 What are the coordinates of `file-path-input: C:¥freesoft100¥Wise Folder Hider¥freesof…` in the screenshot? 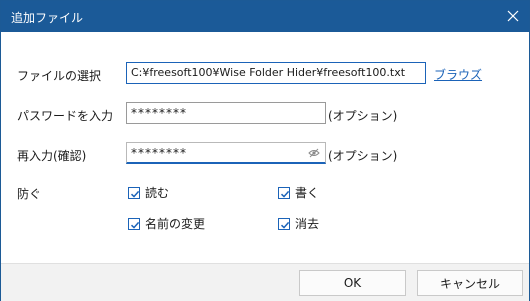 It's located at (276, 73).